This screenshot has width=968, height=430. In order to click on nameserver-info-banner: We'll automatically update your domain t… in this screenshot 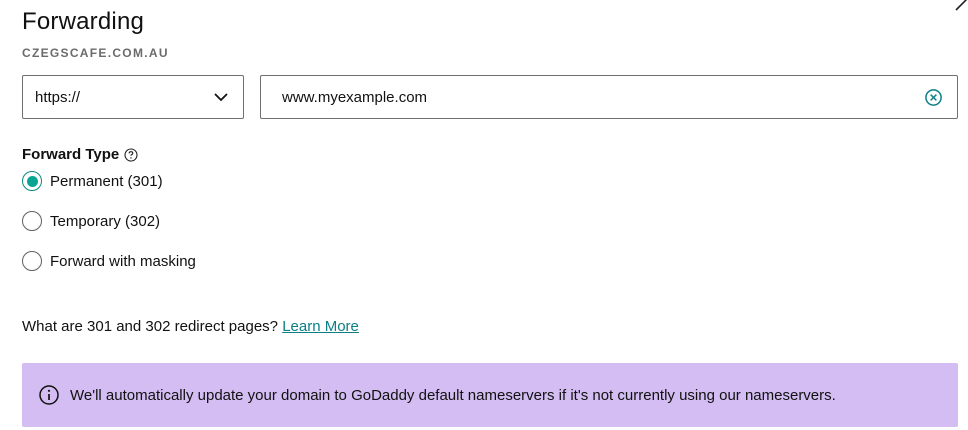, I will do `click(490, 395)`.